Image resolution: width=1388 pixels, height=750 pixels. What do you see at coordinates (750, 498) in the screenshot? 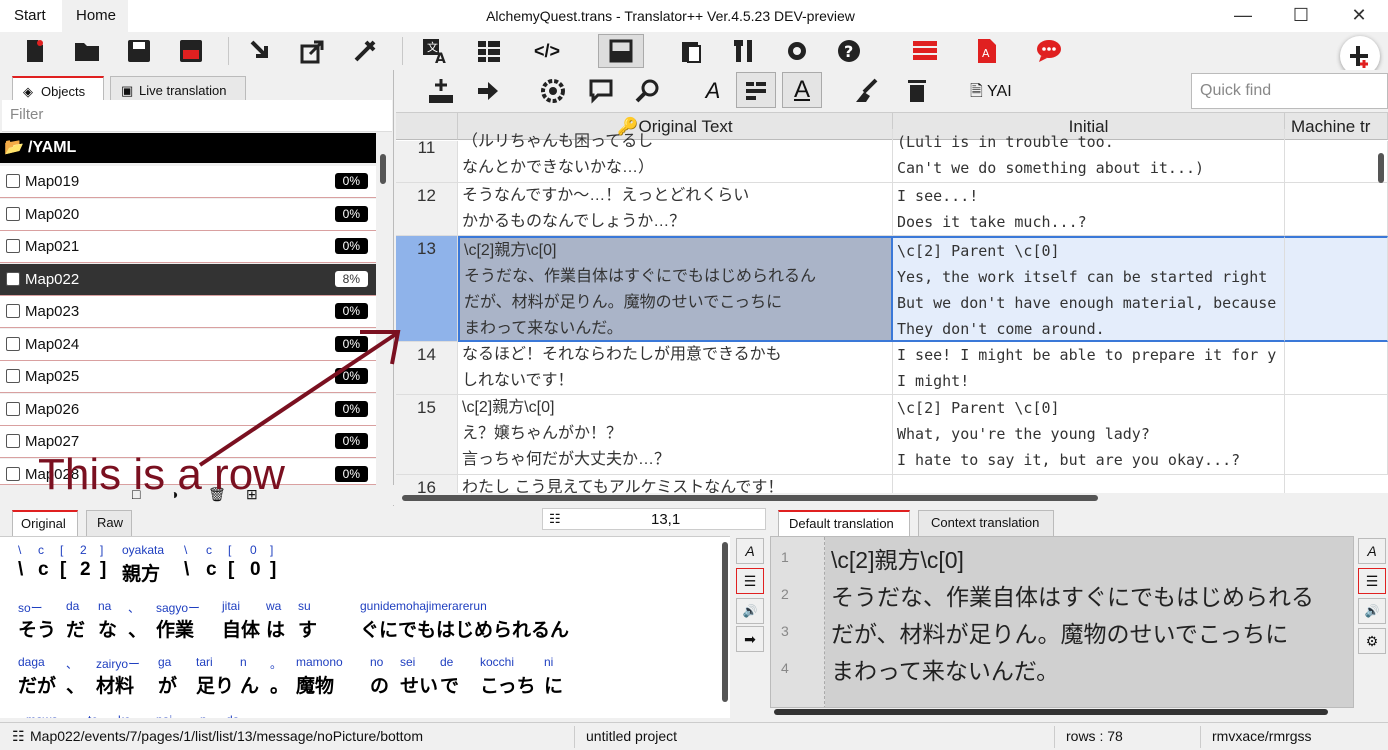
I see `hscroll-thumb` at bounding box center [750, 498].